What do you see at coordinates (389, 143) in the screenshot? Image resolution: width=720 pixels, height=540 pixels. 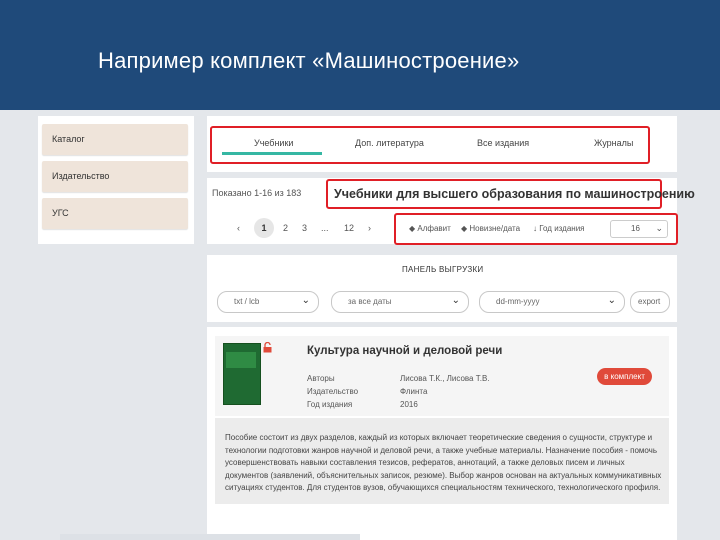 I see `tab-extra-literature: Доп. литература` at bounding box center [389, 143].